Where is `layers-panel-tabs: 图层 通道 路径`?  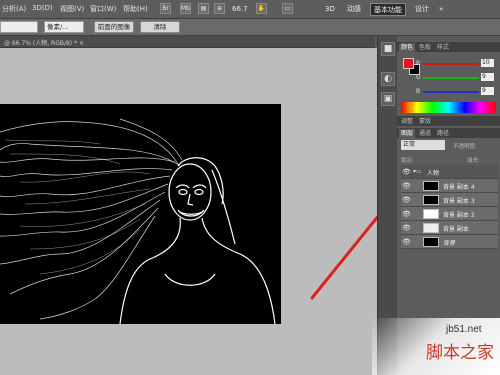
layers-panel-tabs: 图层 通道 路径 is located at coordinates (448, 133).